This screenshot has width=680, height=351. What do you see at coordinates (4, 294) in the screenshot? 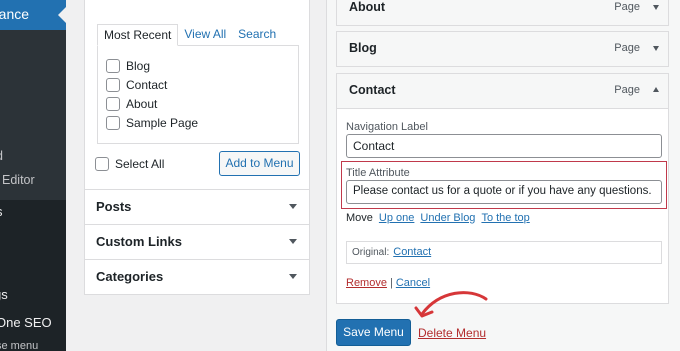
I see `admin-menu-item-settings: gs` at bounding box center [4, 294].